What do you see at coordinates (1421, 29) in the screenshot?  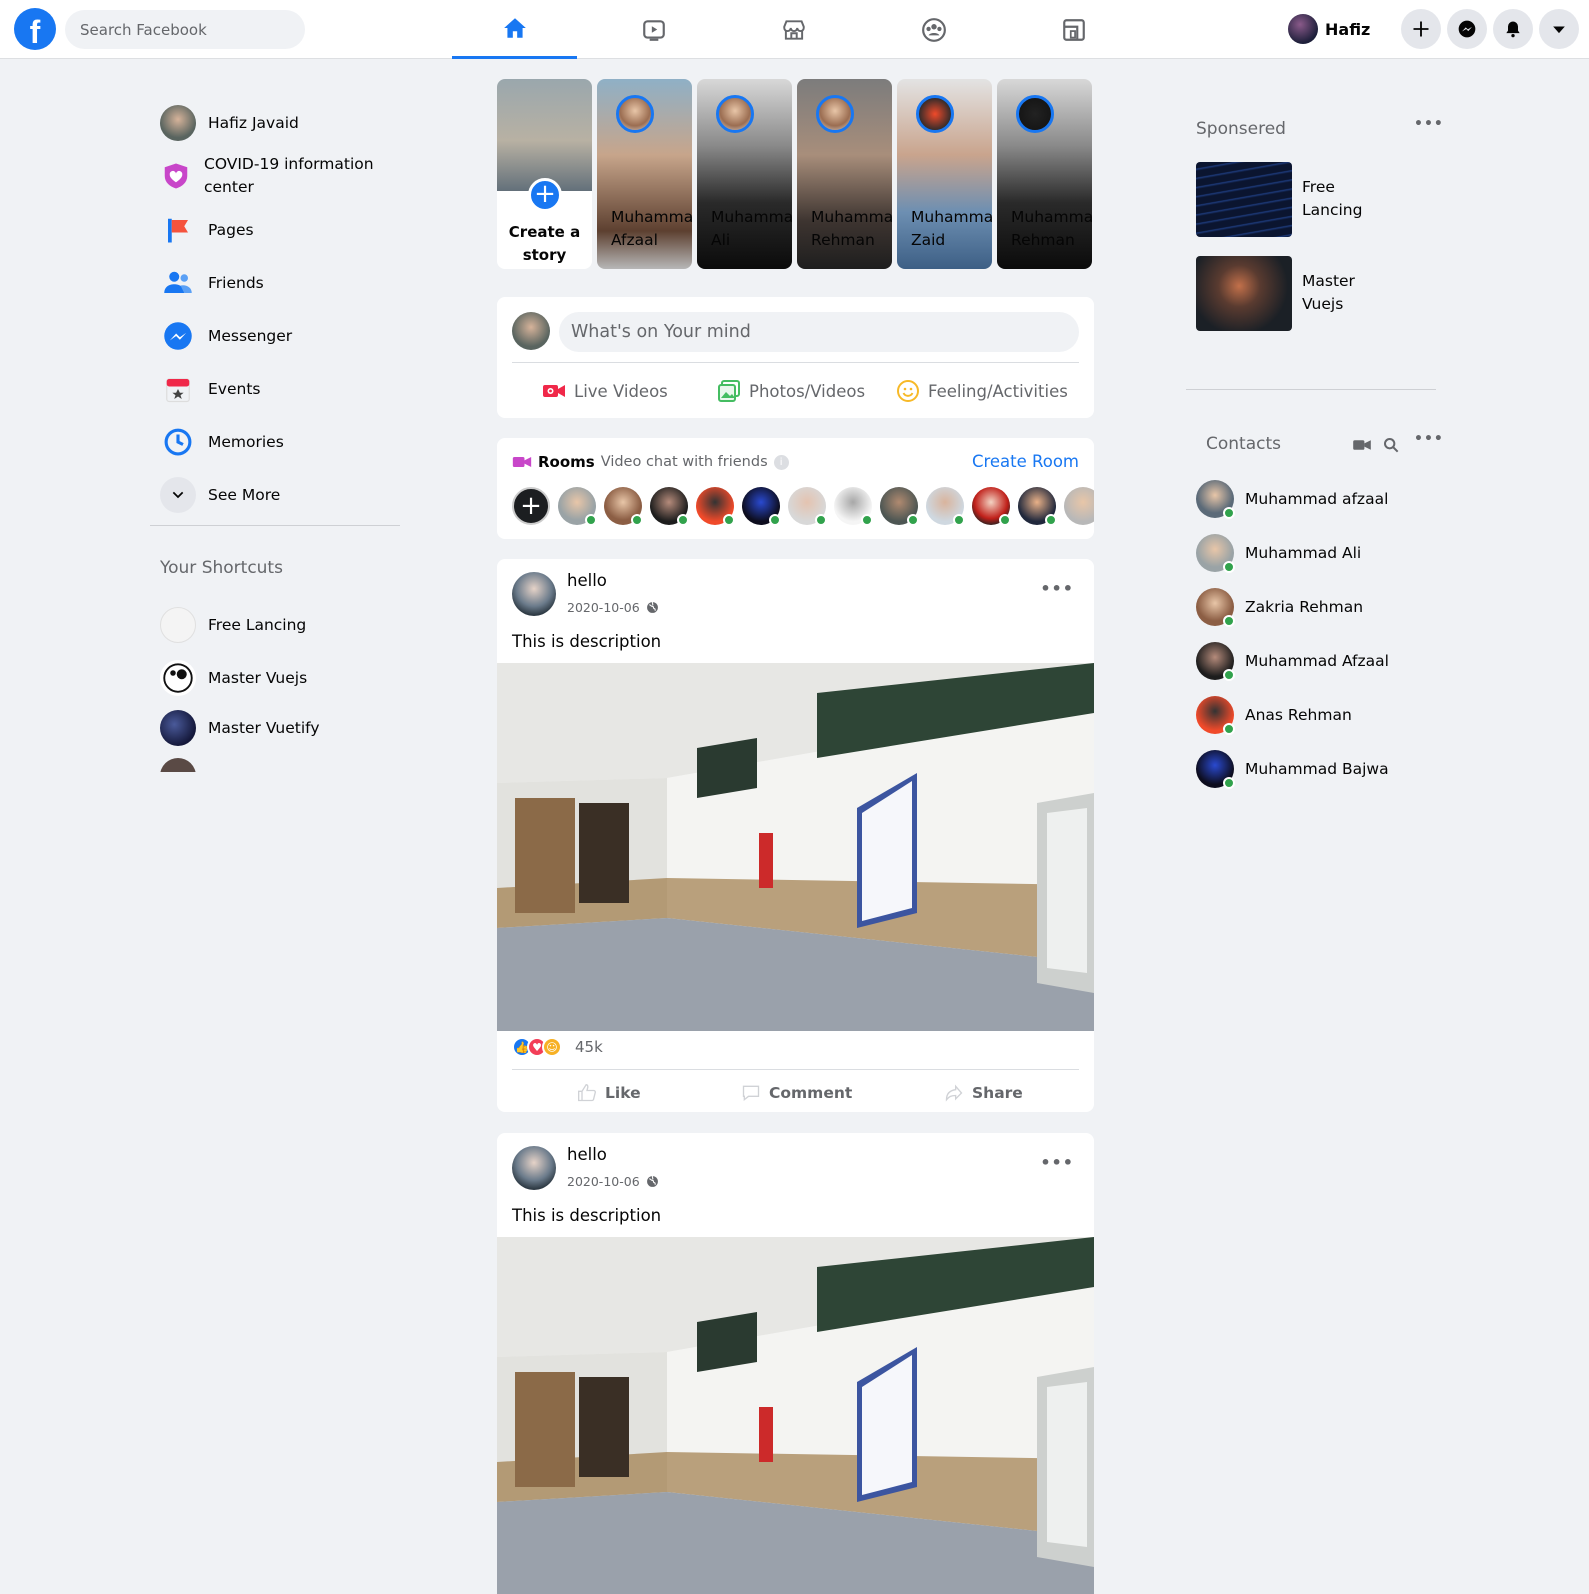 I see `create-button` at bounding box center [1421, 29].